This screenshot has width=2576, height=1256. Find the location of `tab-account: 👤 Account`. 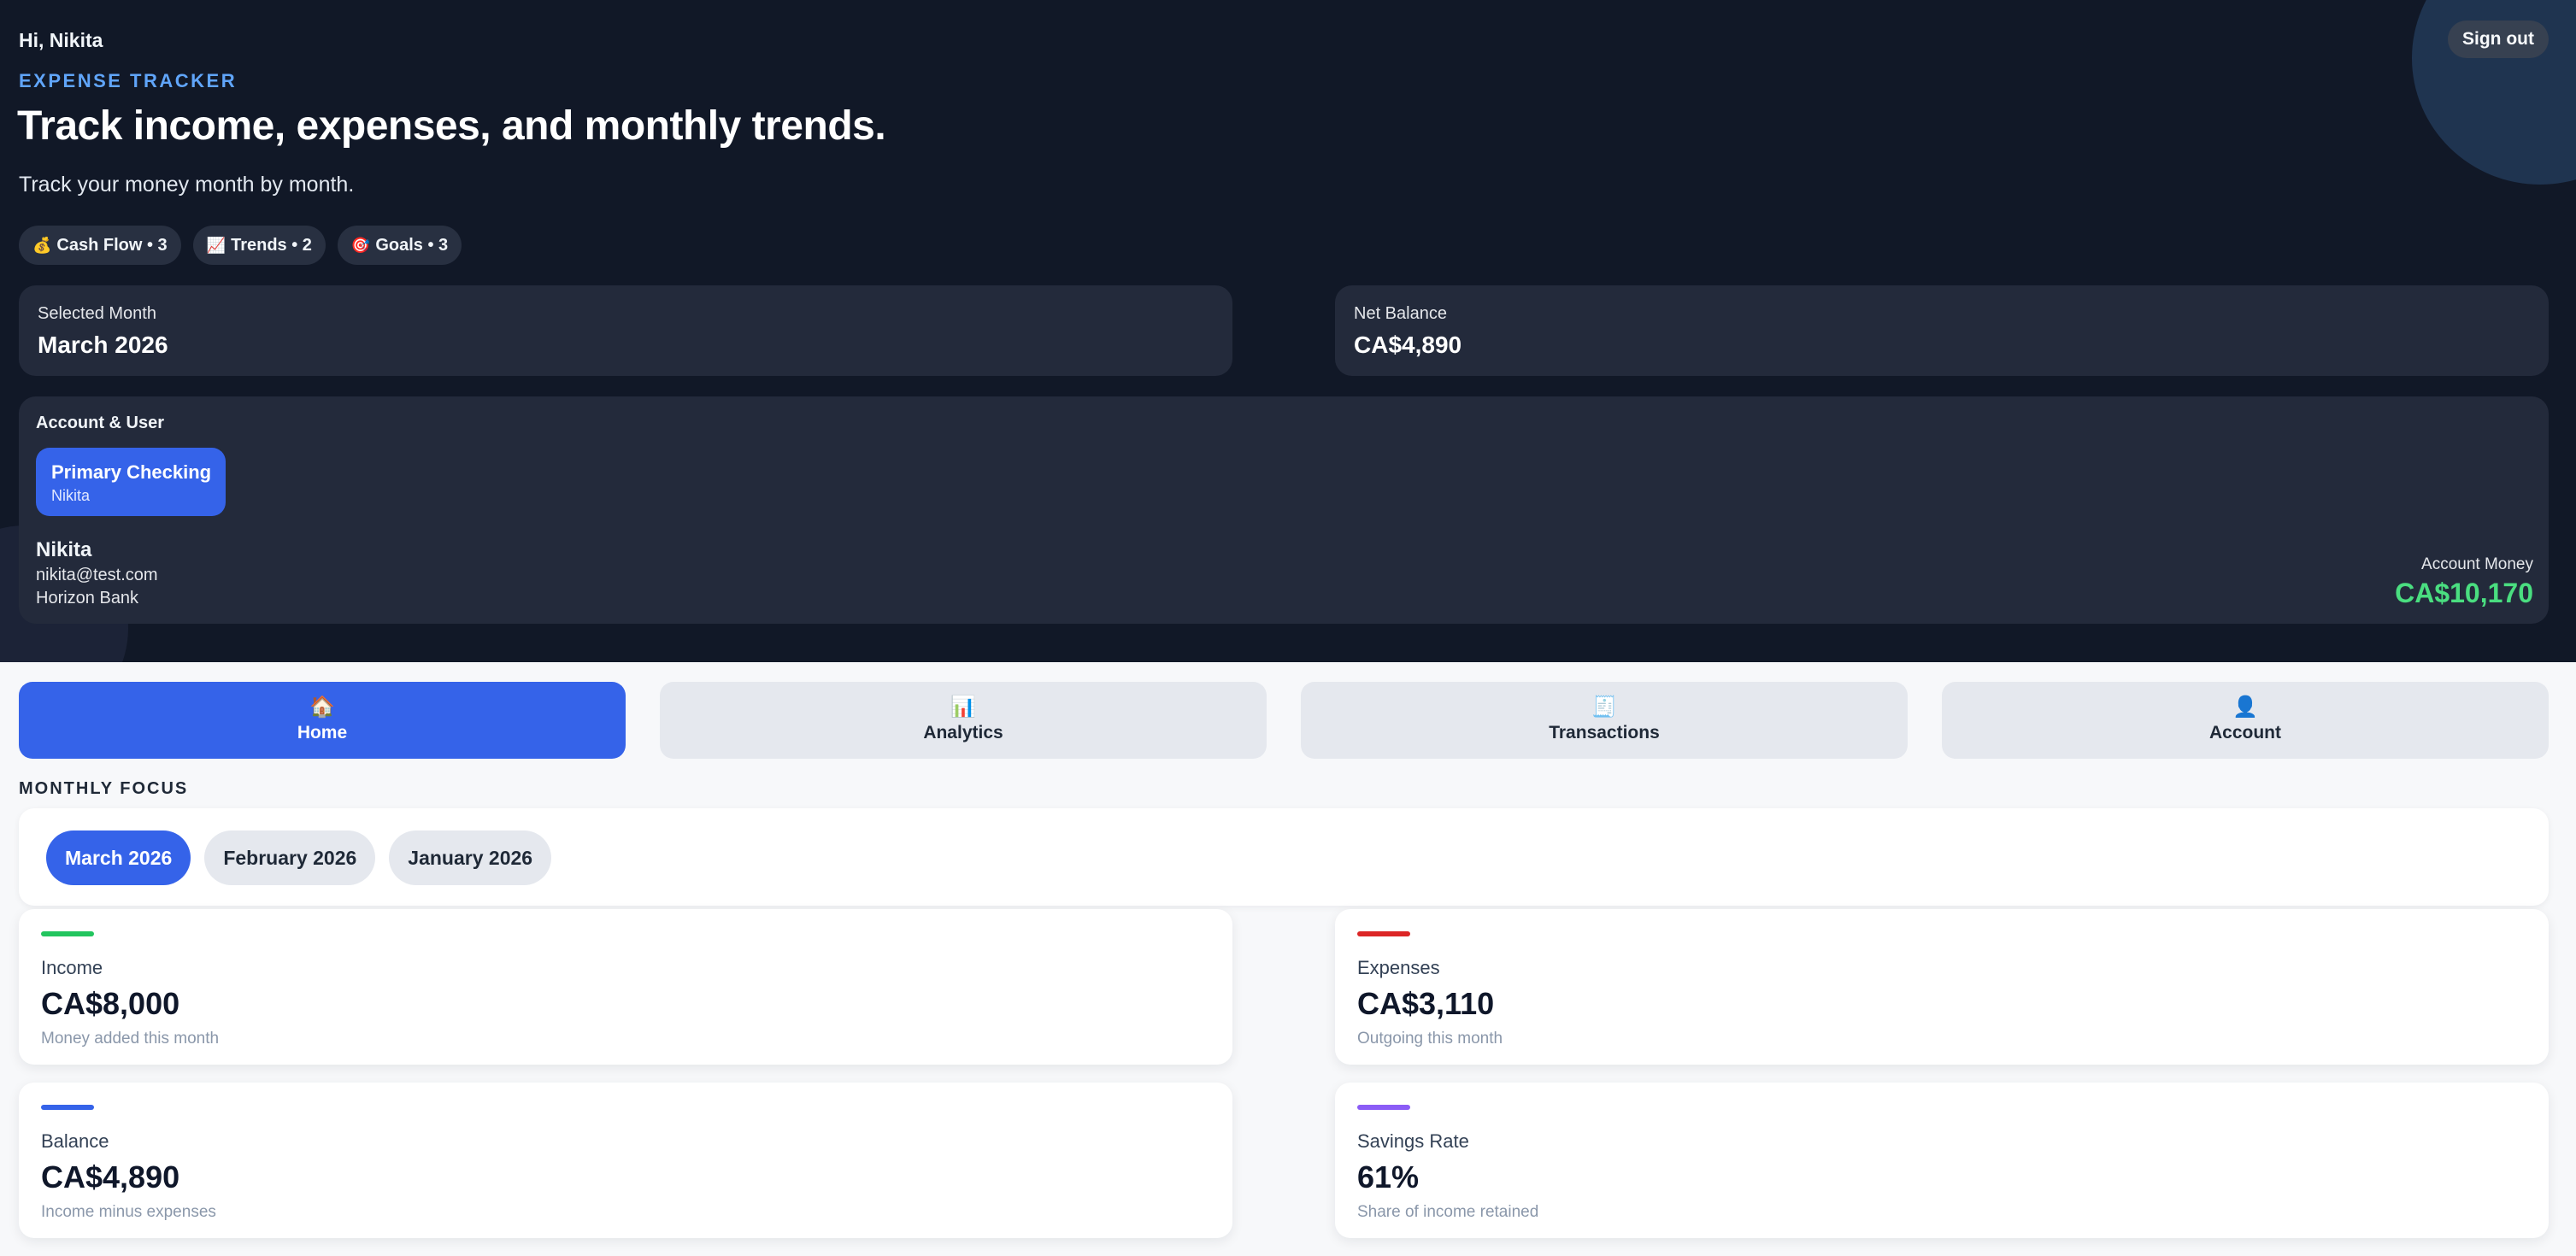

tab-account: 👤 Account is located at coordinates (2245, 720).